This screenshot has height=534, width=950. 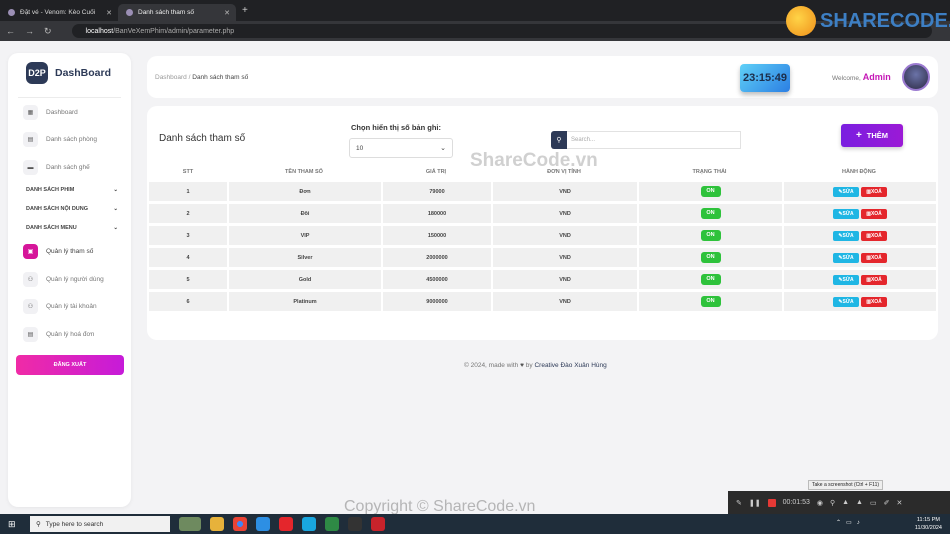 What do you see at coordinates (436, 257) in the screenshot?
I see `value-cell: 2000000` at bounding box center [436, 257].